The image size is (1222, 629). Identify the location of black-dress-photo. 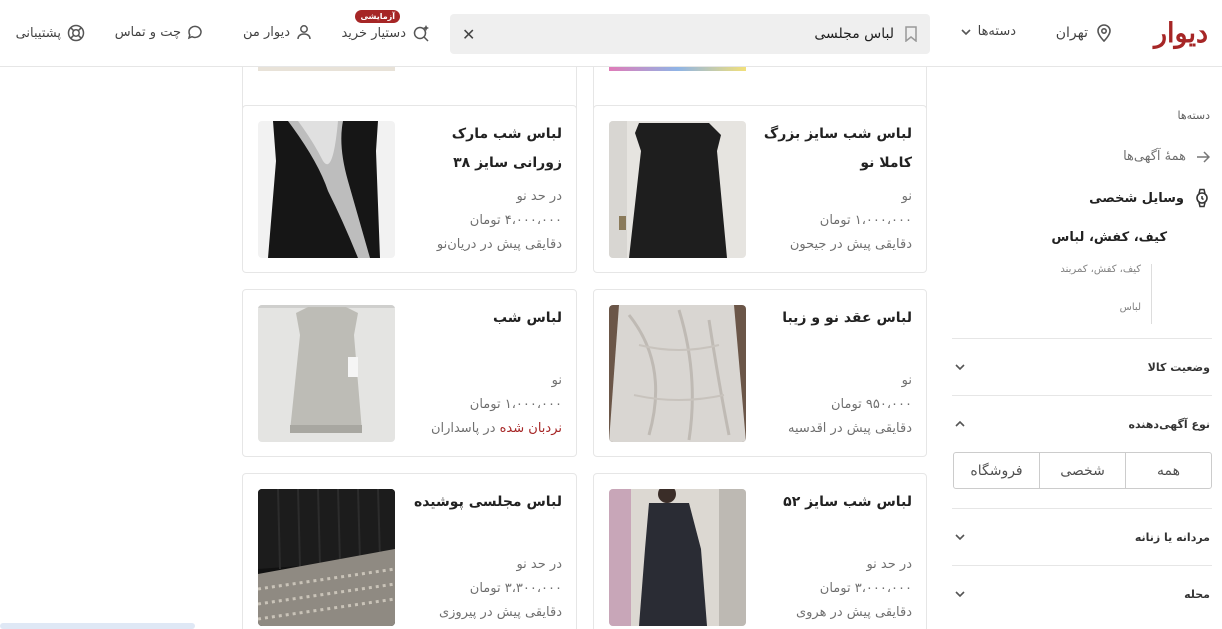
(677, 189).